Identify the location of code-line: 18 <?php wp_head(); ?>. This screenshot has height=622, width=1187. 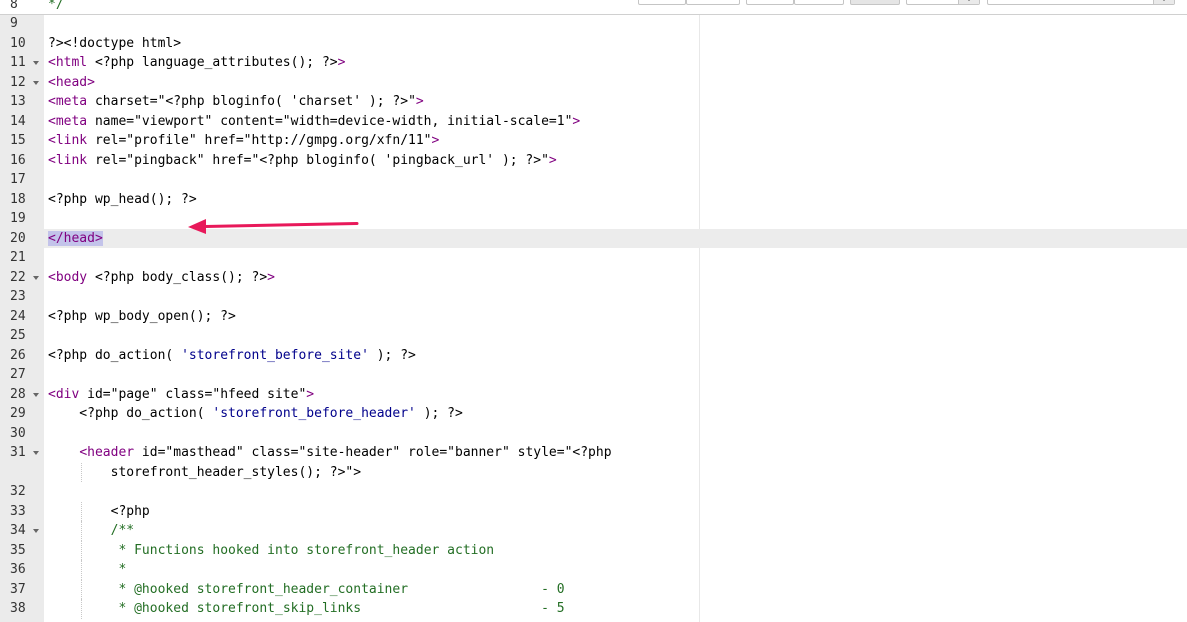
(593, 200).